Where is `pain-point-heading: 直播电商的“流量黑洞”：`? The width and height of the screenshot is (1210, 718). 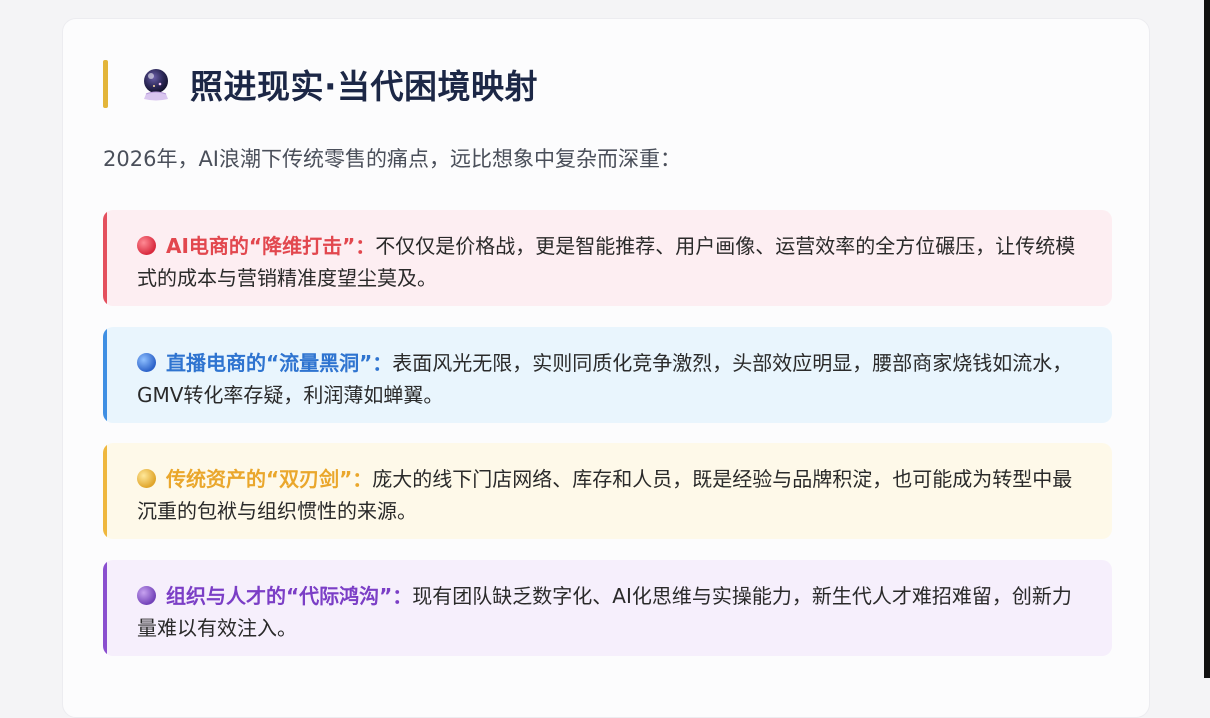
pain-point-heading: 直播电商的“流量黑洞”： is located at coordinates (279, 363).